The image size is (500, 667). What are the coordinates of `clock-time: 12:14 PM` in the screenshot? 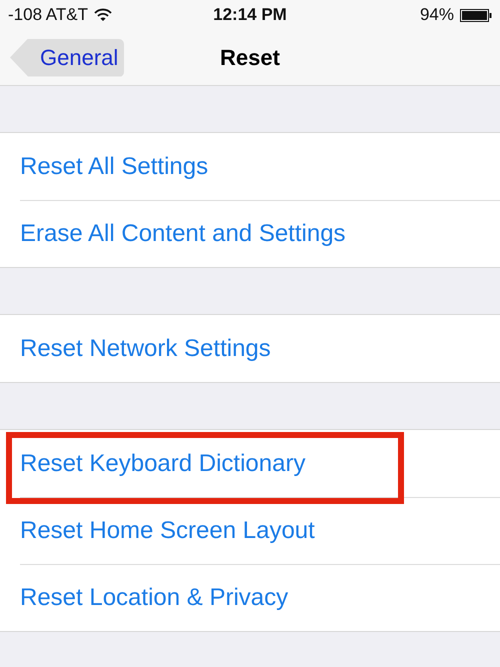 It's located at (250, 15).